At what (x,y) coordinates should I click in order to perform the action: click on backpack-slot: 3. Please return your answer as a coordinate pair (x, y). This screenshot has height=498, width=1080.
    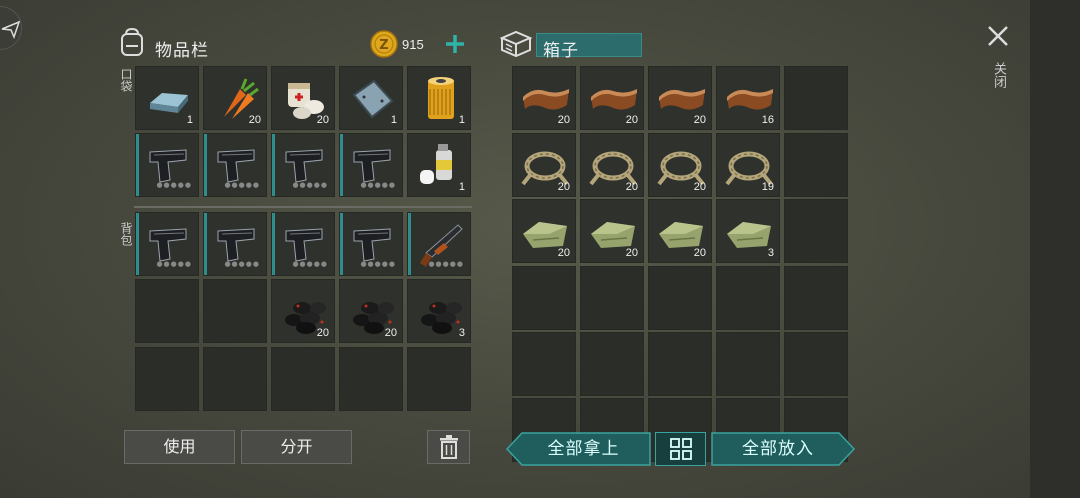
    Looking at the image, I should click on (439, 311).